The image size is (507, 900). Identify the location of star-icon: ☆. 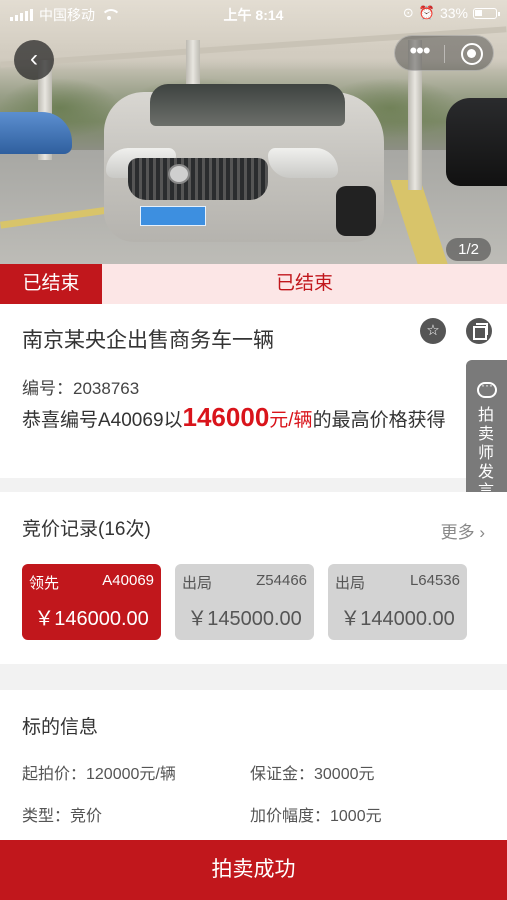
(433, 330).